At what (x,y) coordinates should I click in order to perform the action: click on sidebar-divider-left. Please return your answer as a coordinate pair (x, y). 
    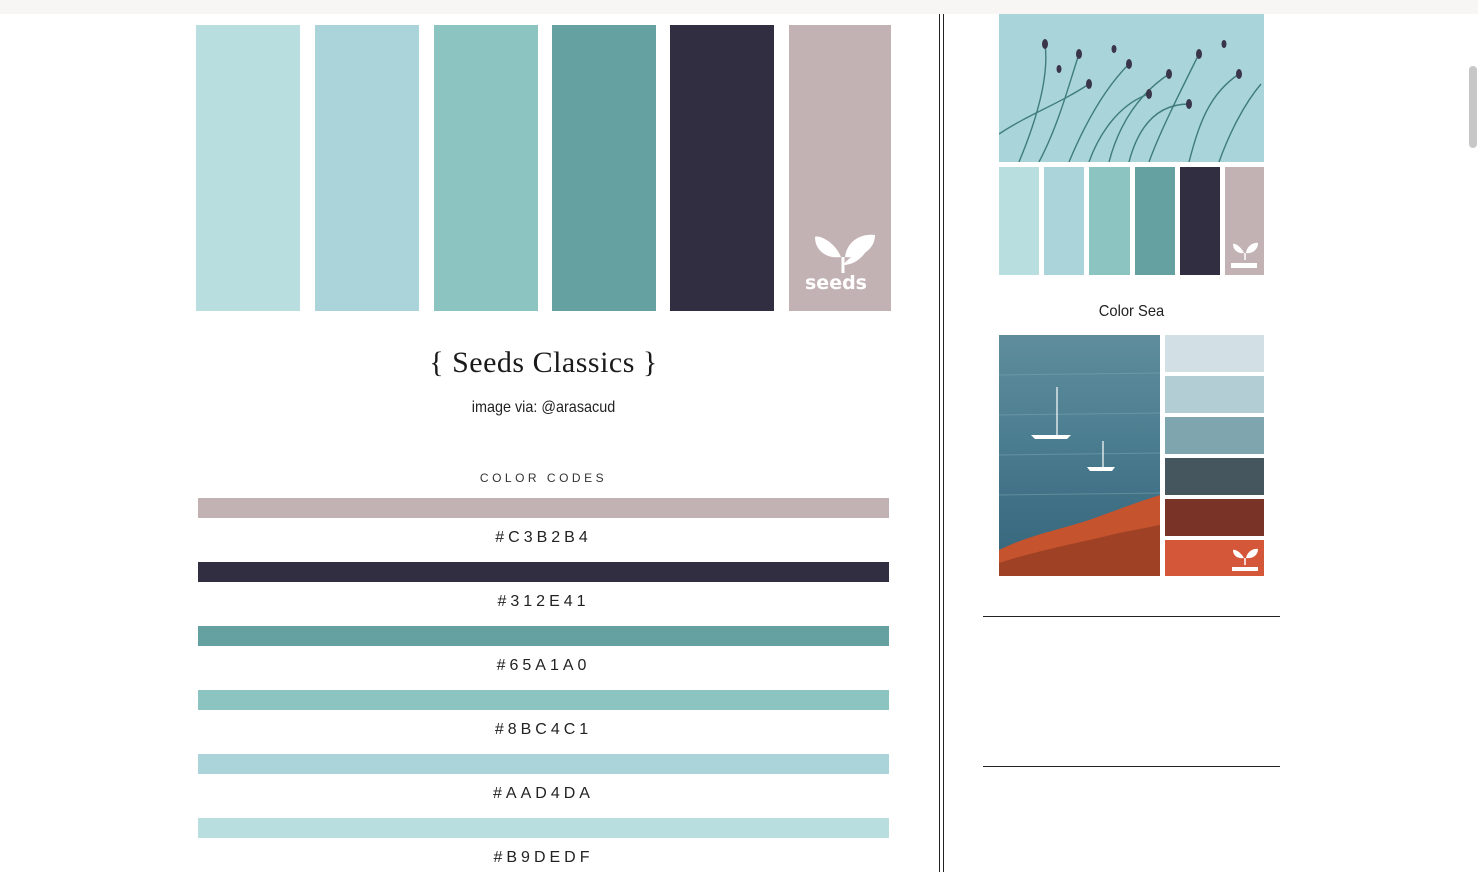
    Looking at the image, I should click on (939, 443).